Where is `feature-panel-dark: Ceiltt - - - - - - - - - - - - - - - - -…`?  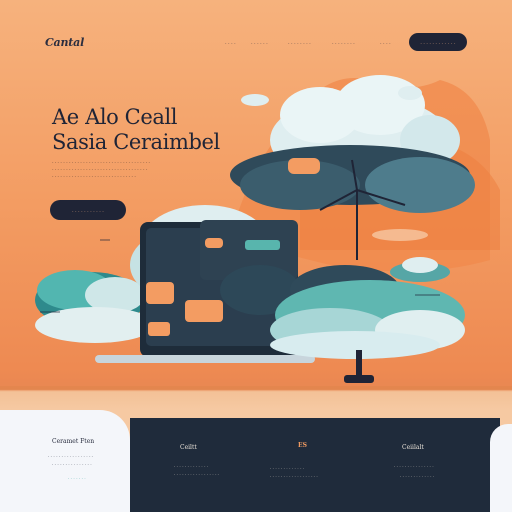
feature-panel-dark: Ceiltt - - - - - - - - - - - - - - - - -… is located at coordinates (315, 465).